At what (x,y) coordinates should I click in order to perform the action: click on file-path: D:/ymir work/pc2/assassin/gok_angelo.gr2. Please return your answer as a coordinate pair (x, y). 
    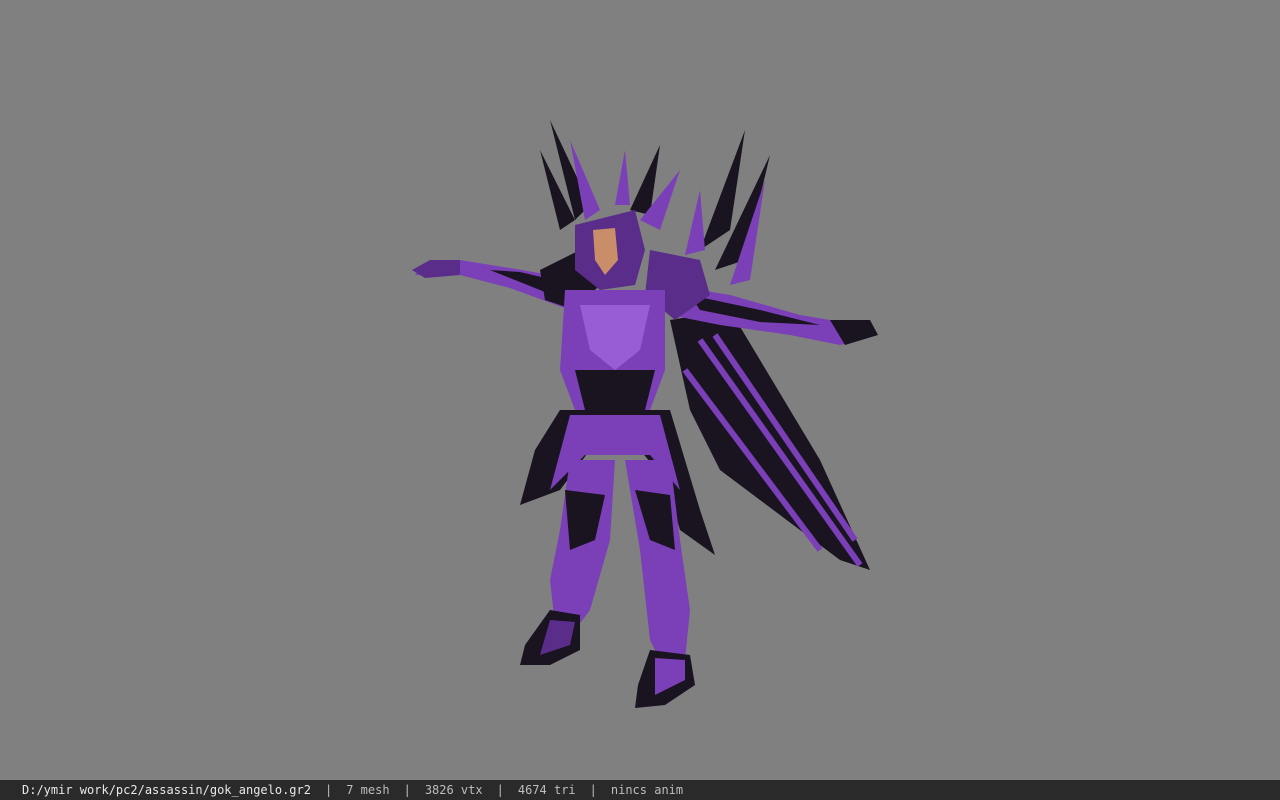
    Looking at the image, I should click on (166, 790).